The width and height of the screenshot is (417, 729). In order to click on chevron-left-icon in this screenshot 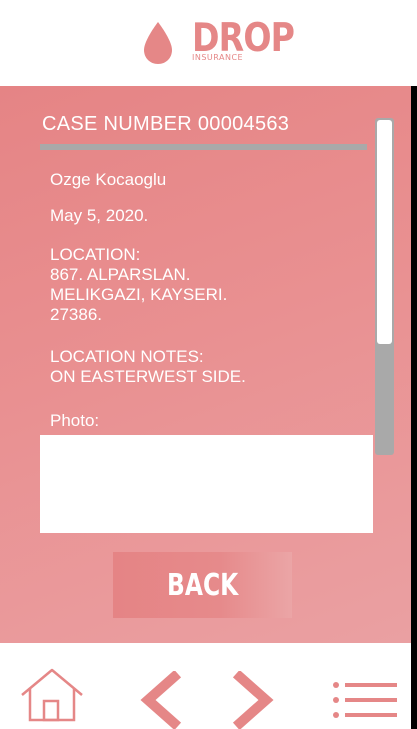, I will do `click(160, 699)`.